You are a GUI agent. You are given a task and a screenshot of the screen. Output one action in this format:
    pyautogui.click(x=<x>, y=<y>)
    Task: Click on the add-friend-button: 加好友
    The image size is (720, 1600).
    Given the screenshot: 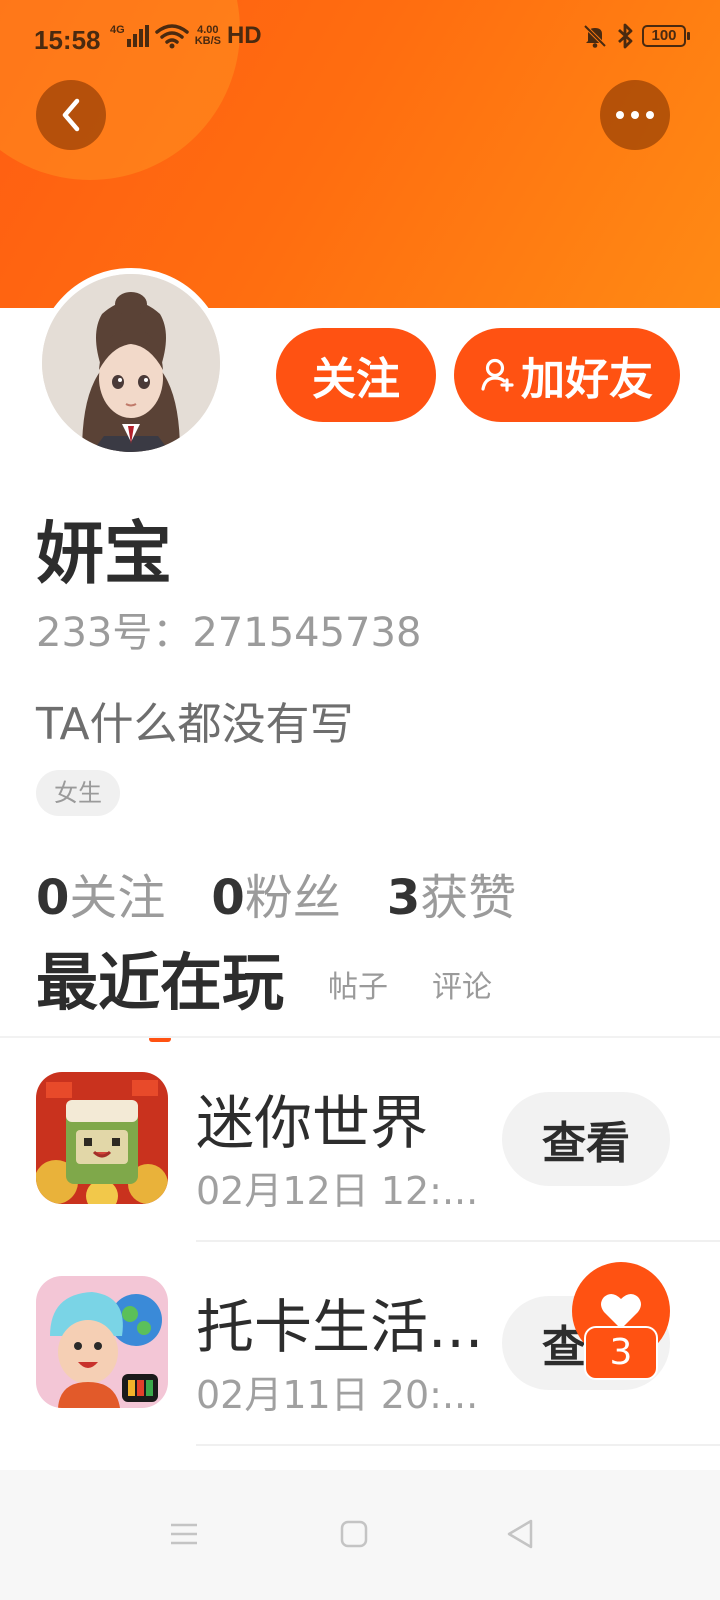 What is the action you would take?
    pyautogui.click(x=567, y=375)
    